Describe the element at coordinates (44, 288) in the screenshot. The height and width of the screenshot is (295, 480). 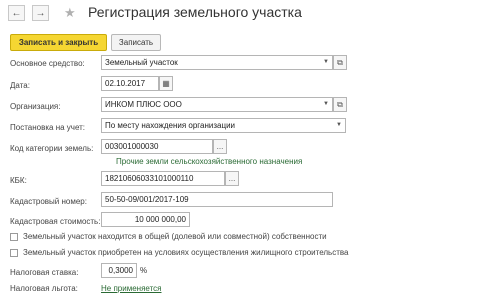
I see `tax-benefit-label: Налоговая льгота:` at that location.